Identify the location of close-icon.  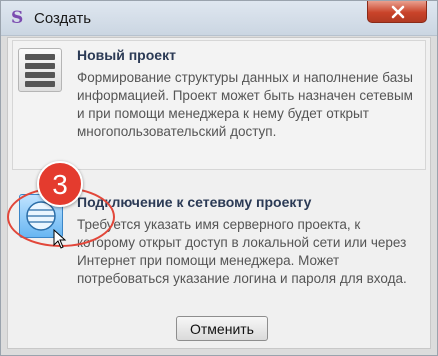
(398, 12).